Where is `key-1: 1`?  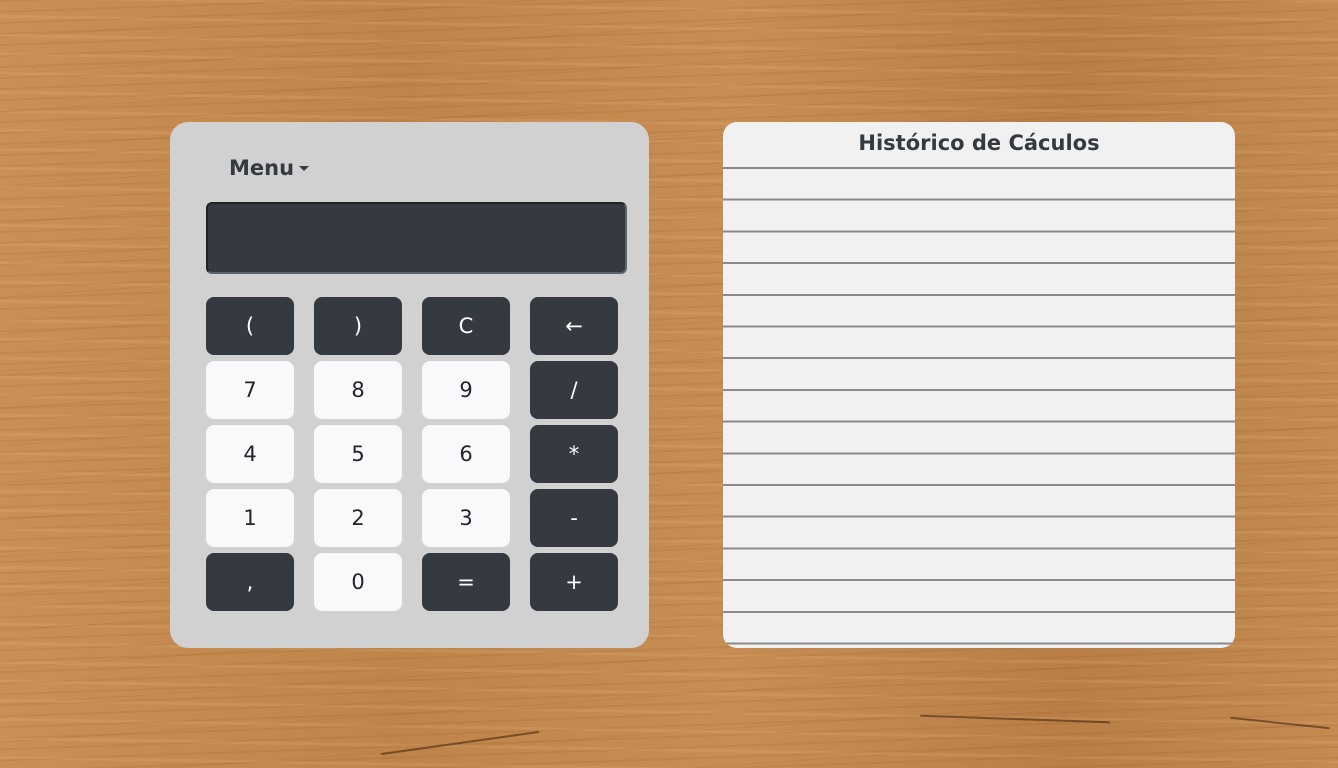
key-1: 1 is located at coordinates (250, 518).